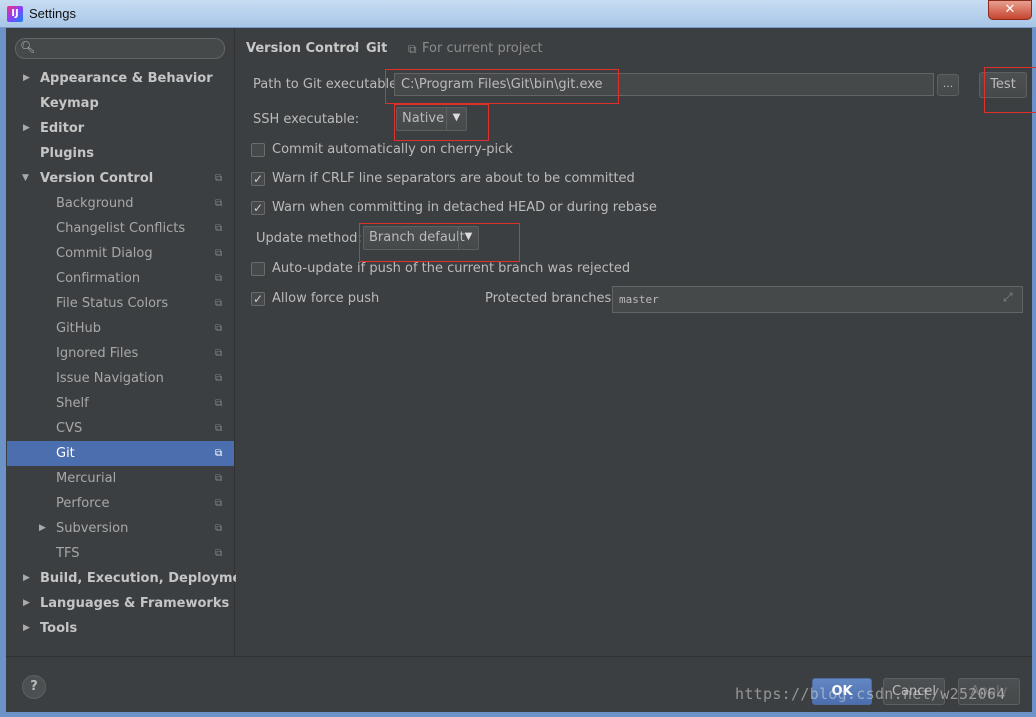  Describe the element at coordinates (52, 13) in the screenshot. I see `window-title: Settings` at that location.